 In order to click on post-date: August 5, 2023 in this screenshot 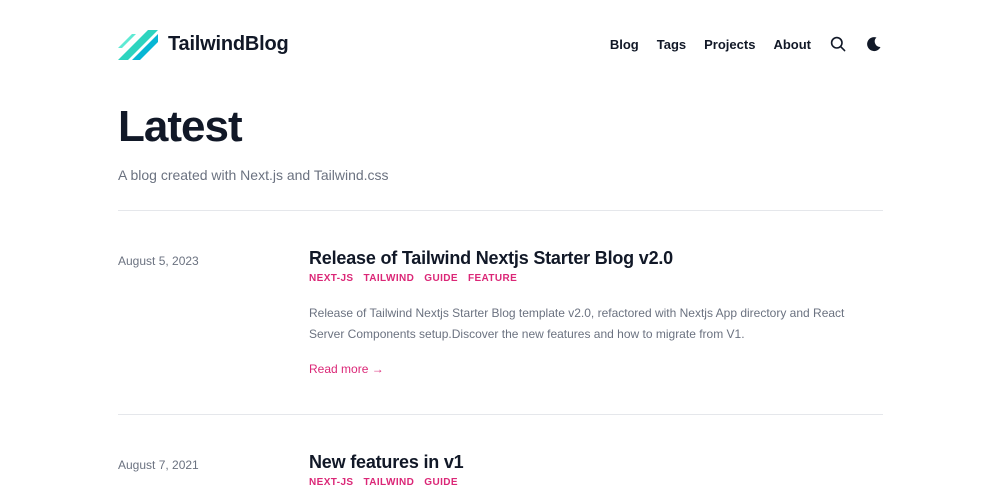, I will do `click(158, 261)`.